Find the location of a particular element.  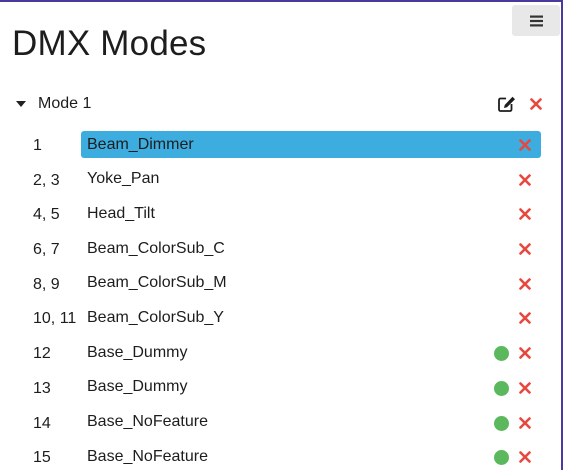

edit-mode-button is located at coordinates (507, 104).